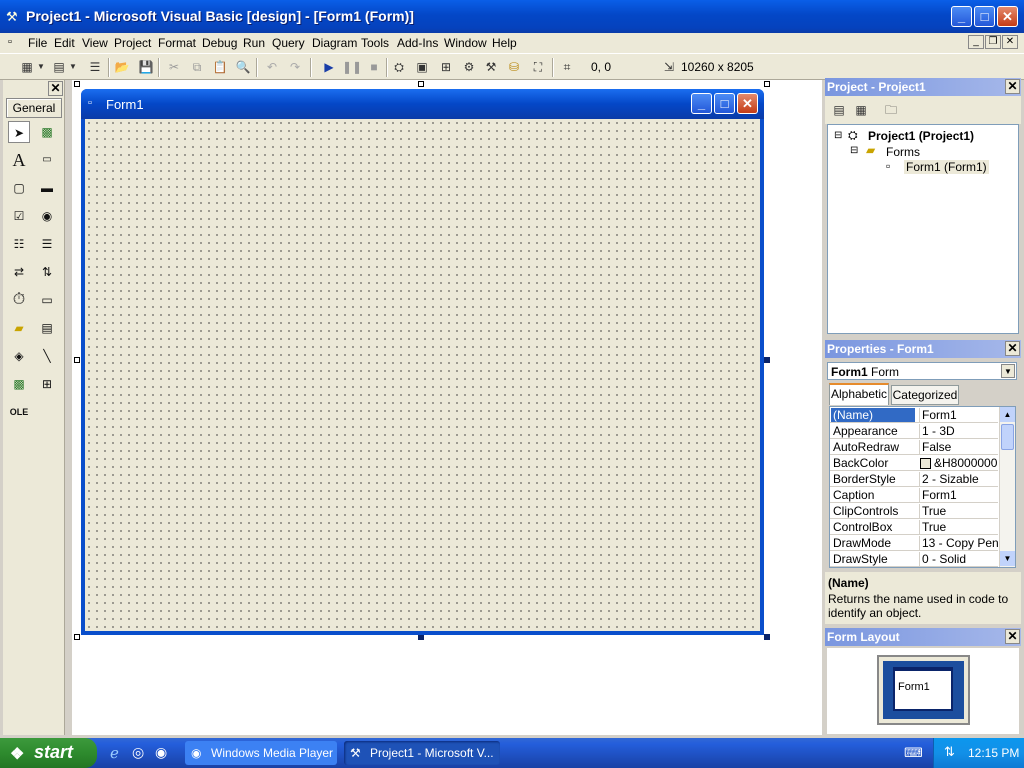  What do you see at coordinates (491, 67) in the screenshot?
I see `toolbox-icon: ⚒` at bounding box center [491, 67].